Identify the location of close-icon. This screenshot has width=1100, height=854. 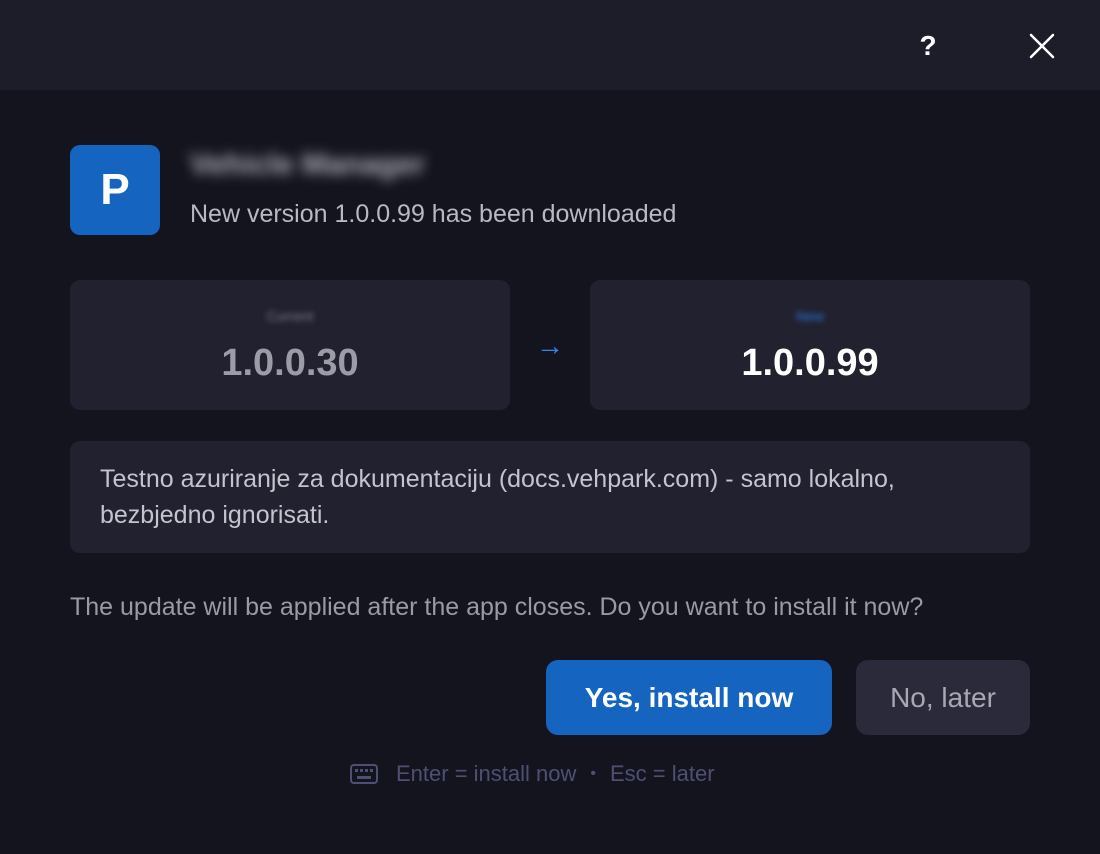
(1042, 46).